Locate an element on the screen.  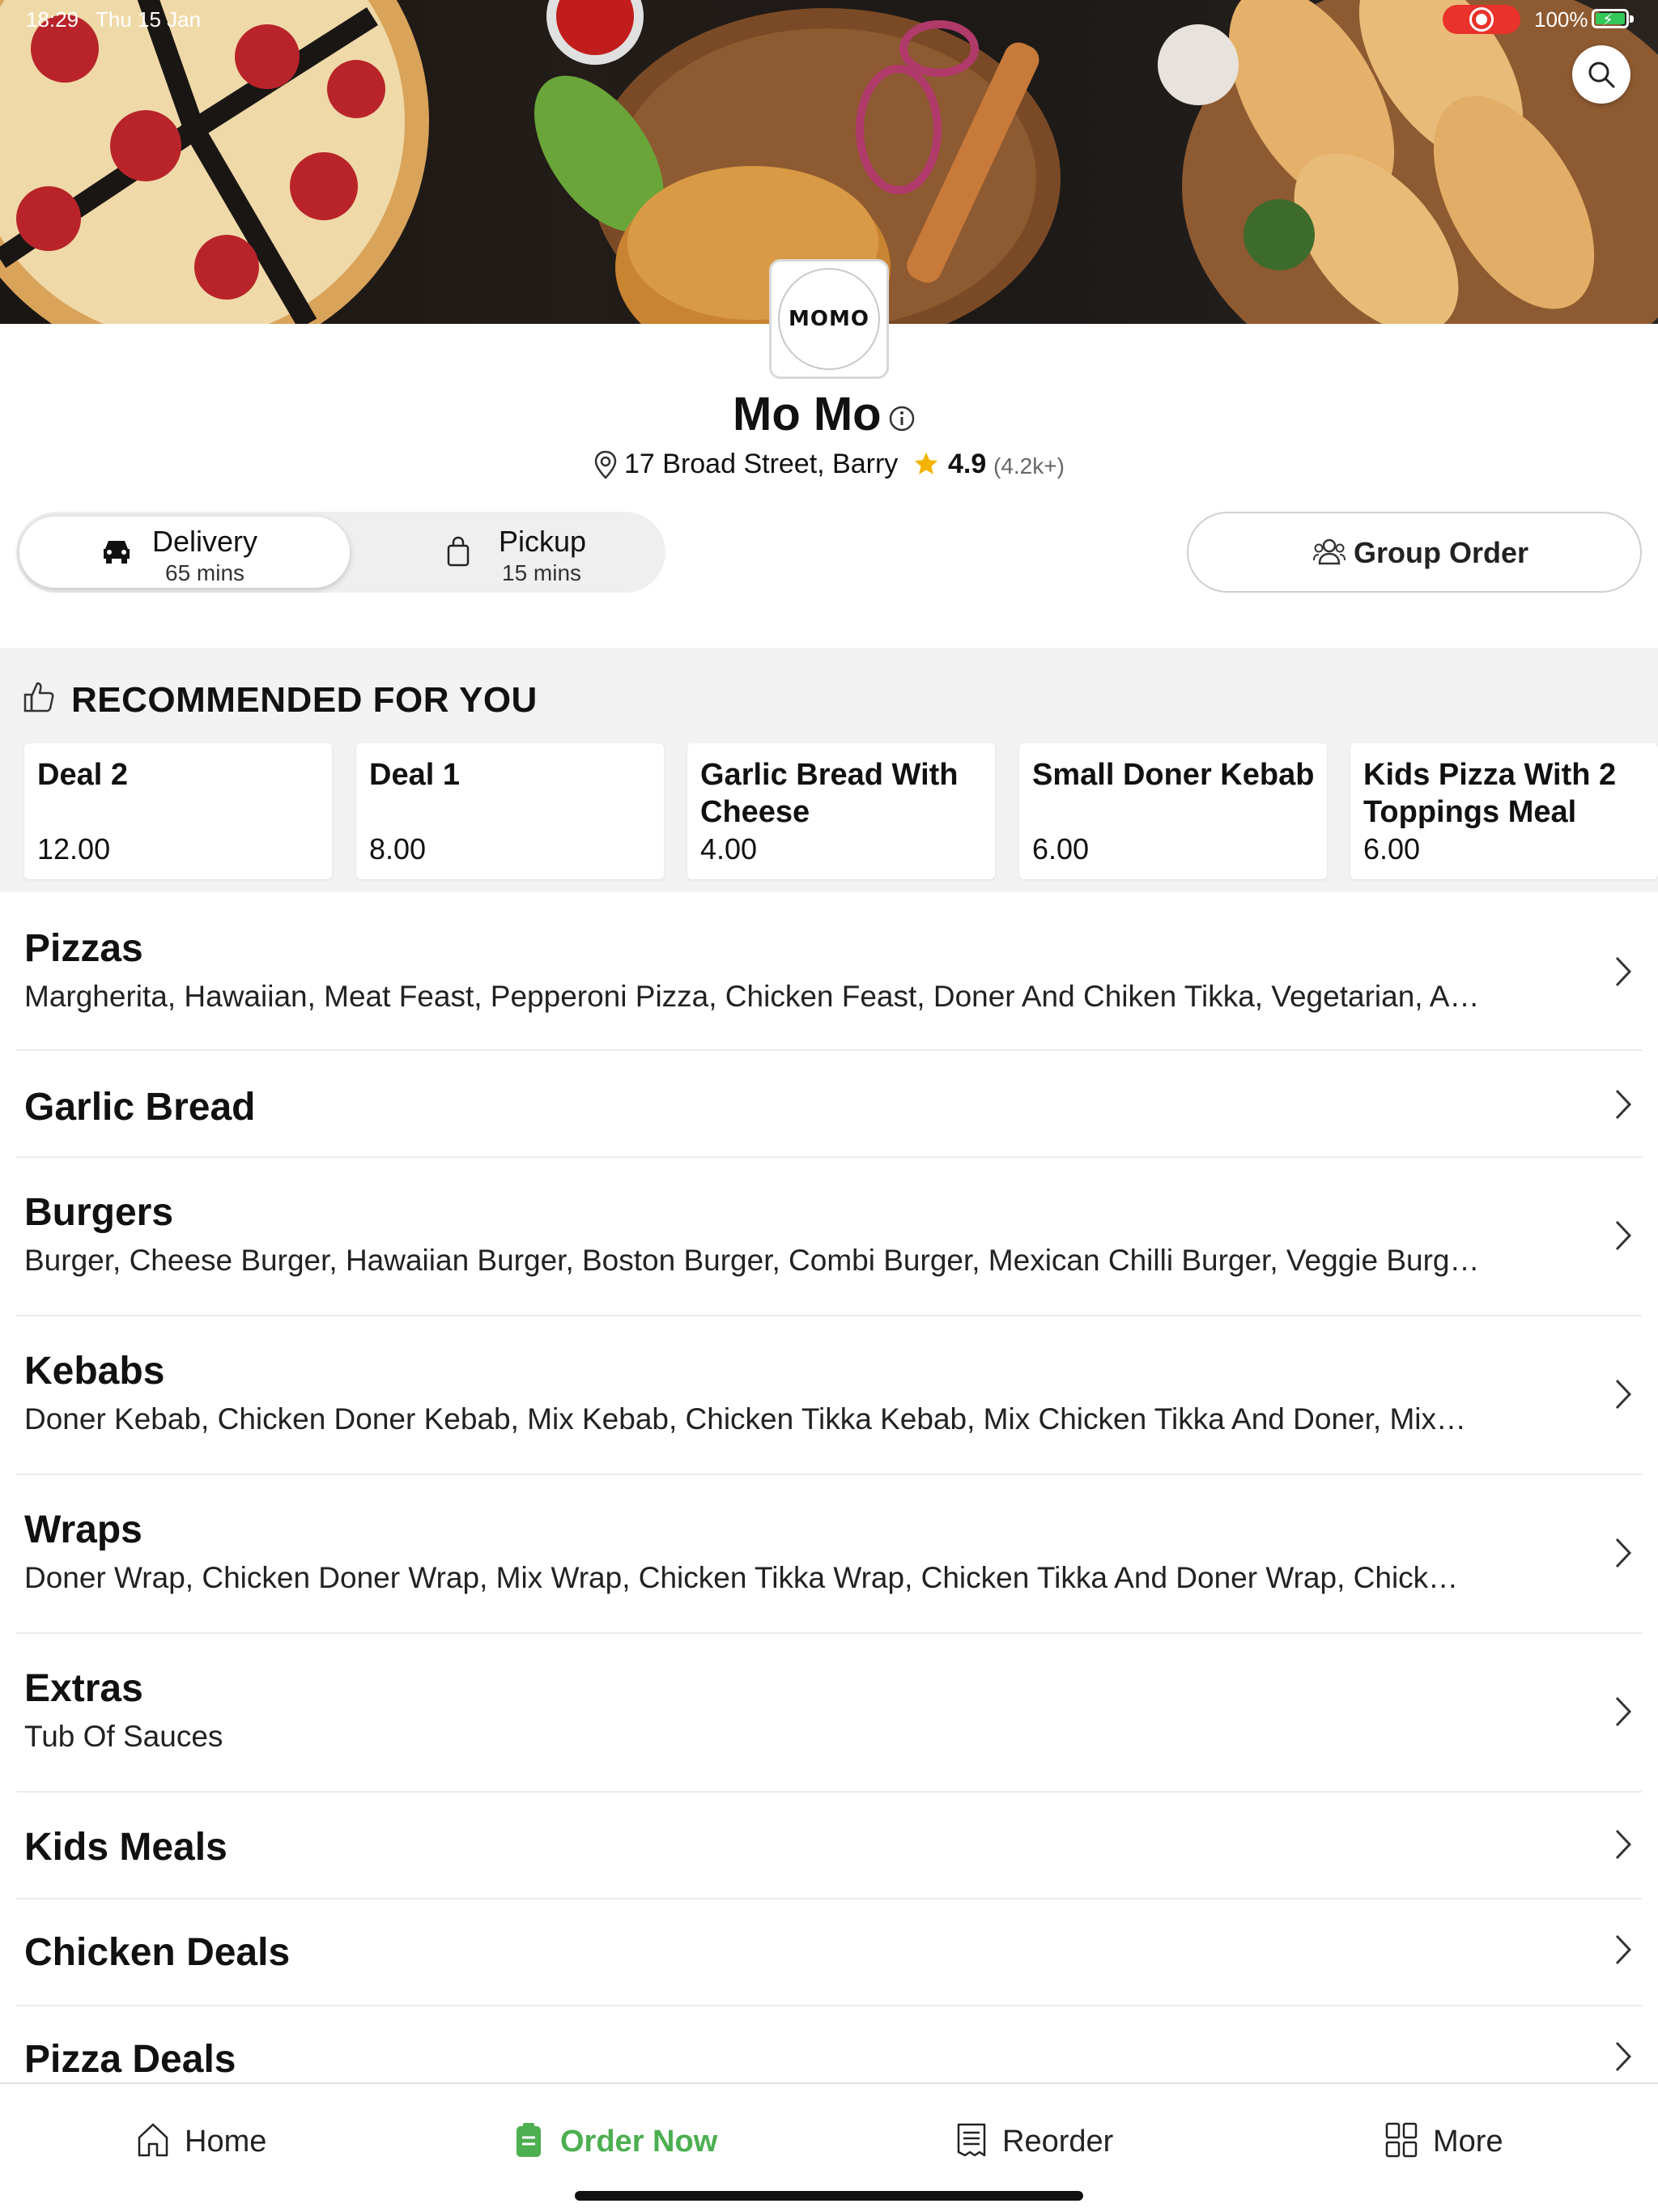
fulfilment-toggle: Delivery 65 mins Pickup 15 mins is located at coordinates (340, 552).